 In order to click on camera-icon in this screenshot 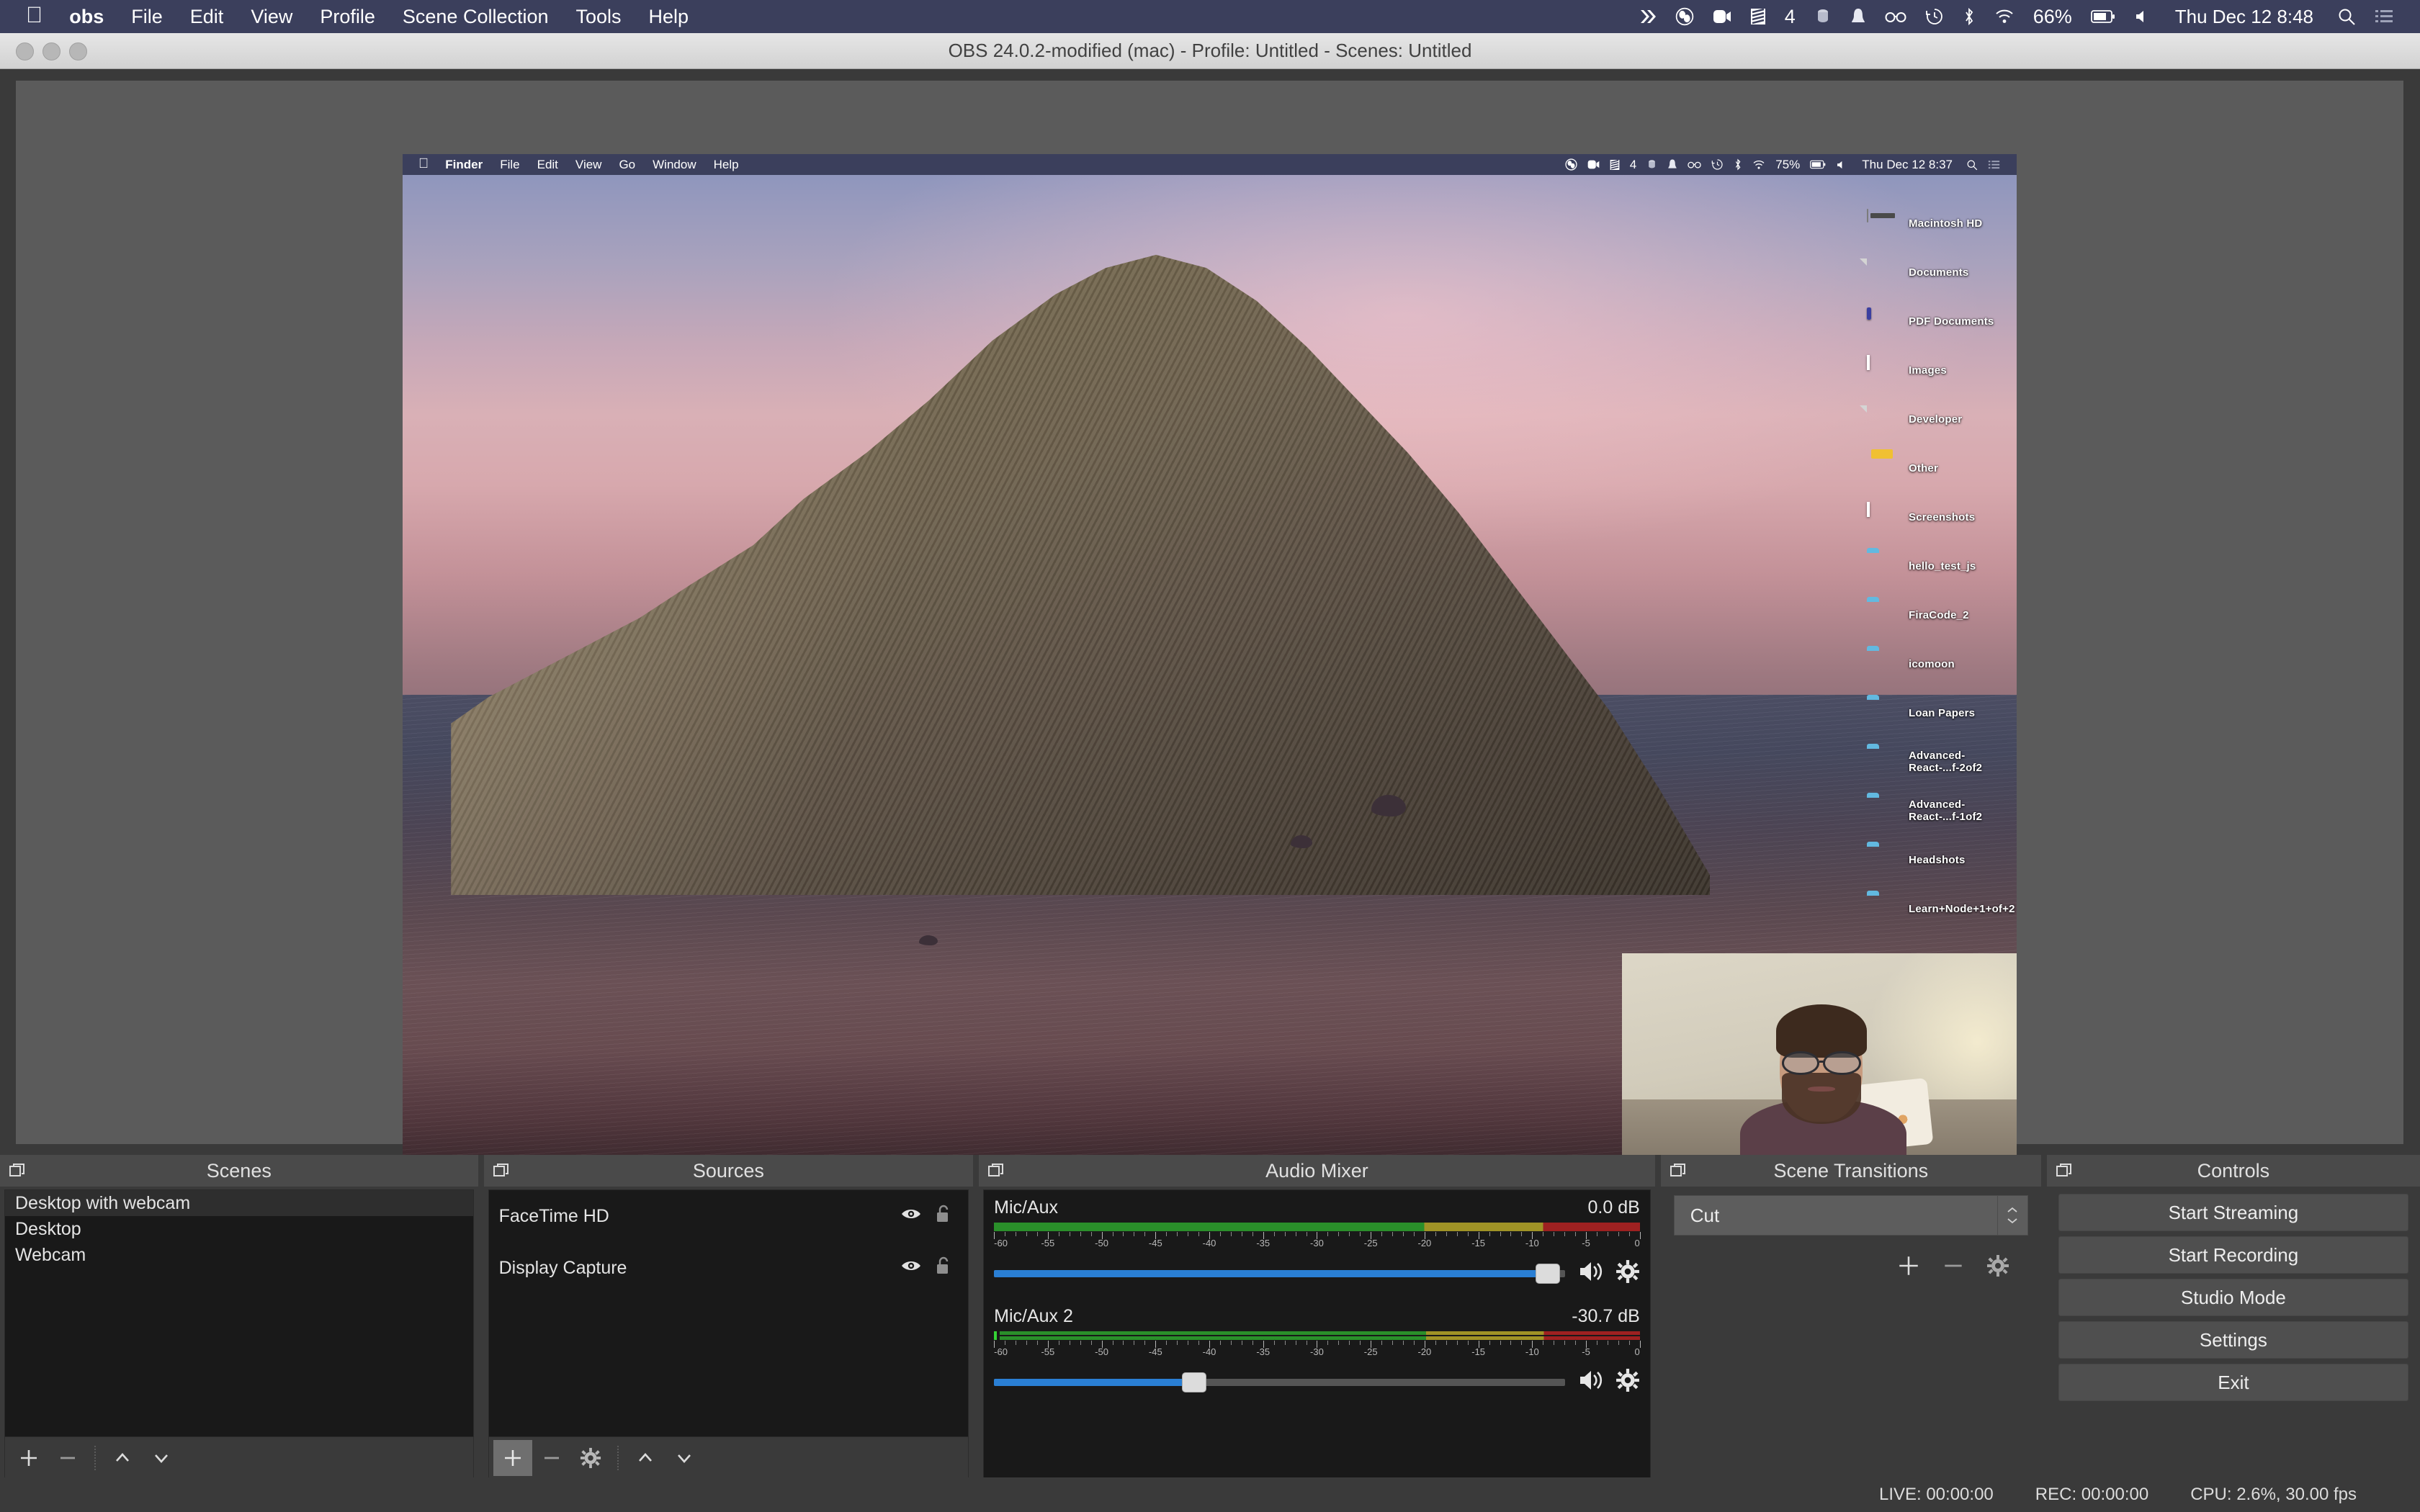, I will do `click(1722, 16)`.